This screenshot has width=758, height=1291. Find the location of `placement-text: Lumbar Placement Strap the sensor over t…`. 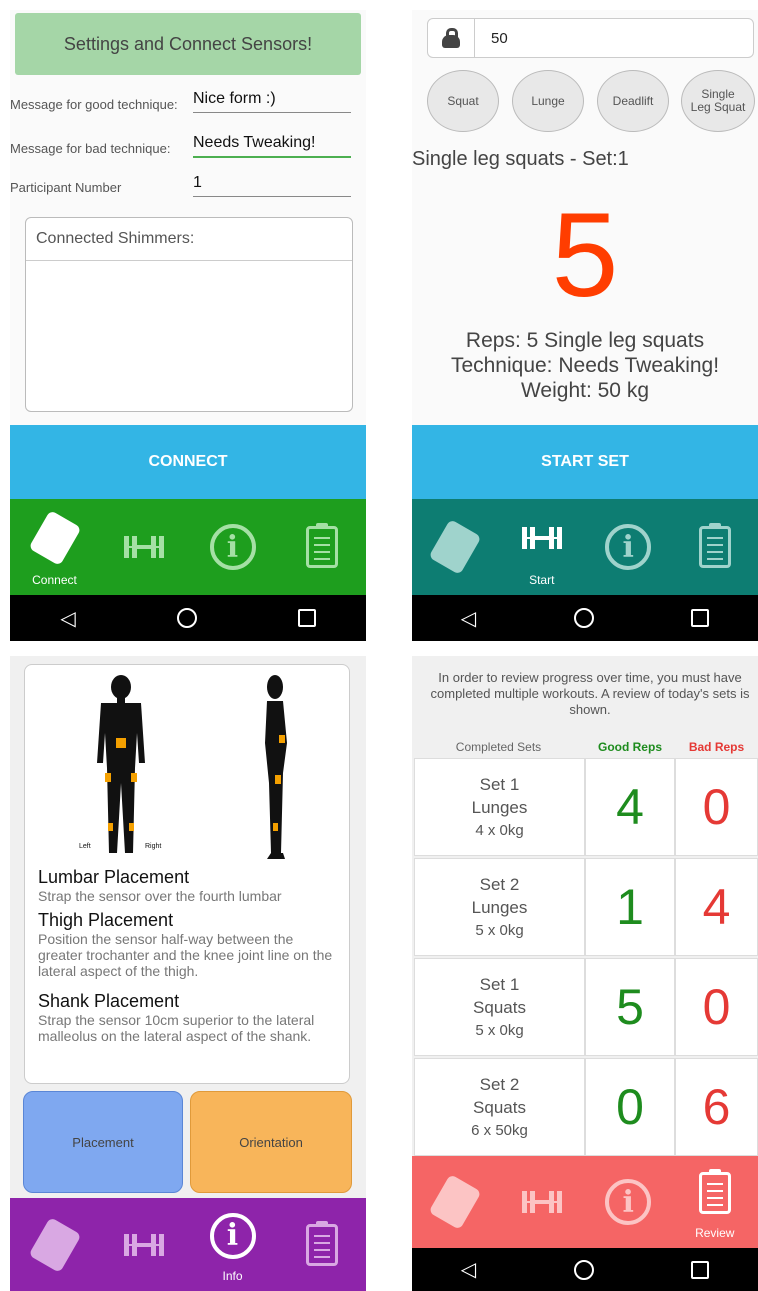

placement-text: Lumbar Placement Strap the sensor over t… is located at coordinates (188, 955).